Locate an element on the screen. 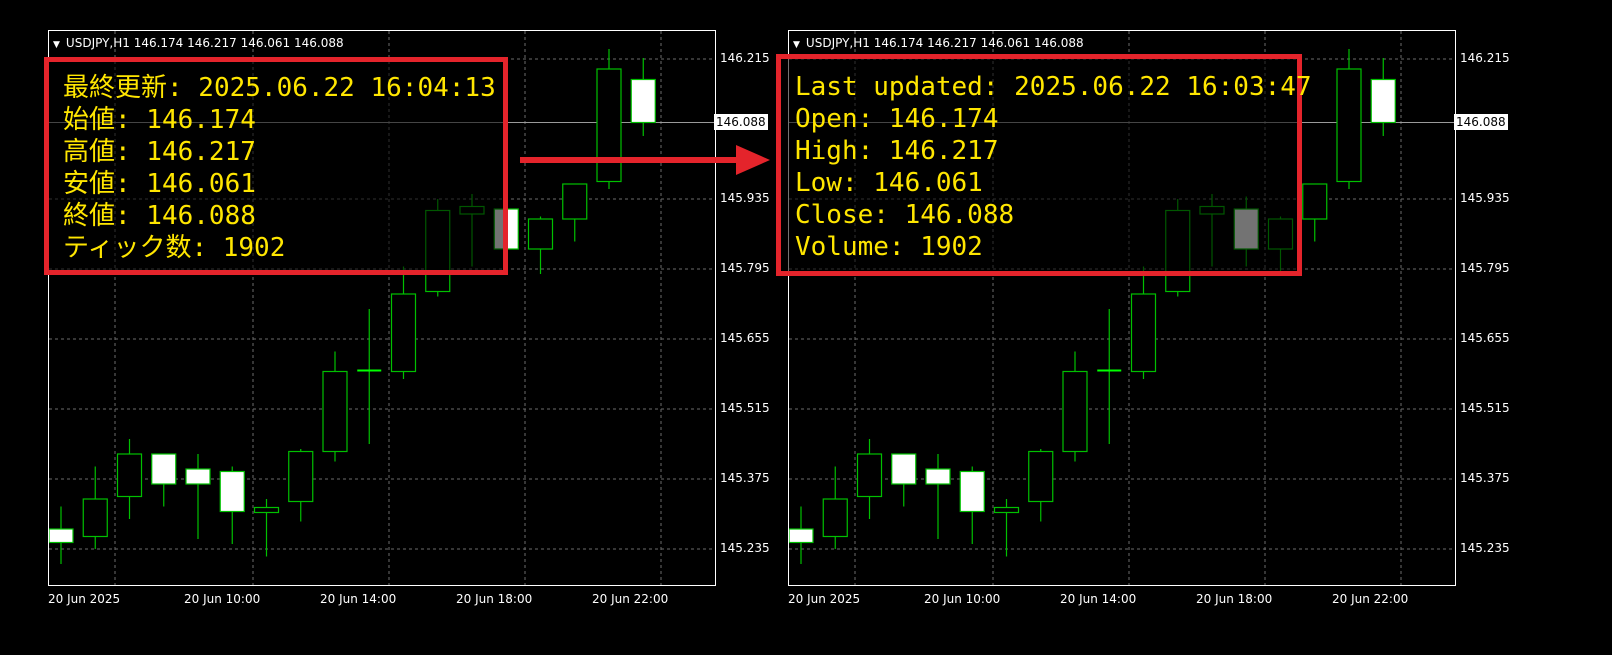 The height and width of the screenshot is (655, 1612). info-line-close: 終値: 146.088 is located at coordinates (159, 216).